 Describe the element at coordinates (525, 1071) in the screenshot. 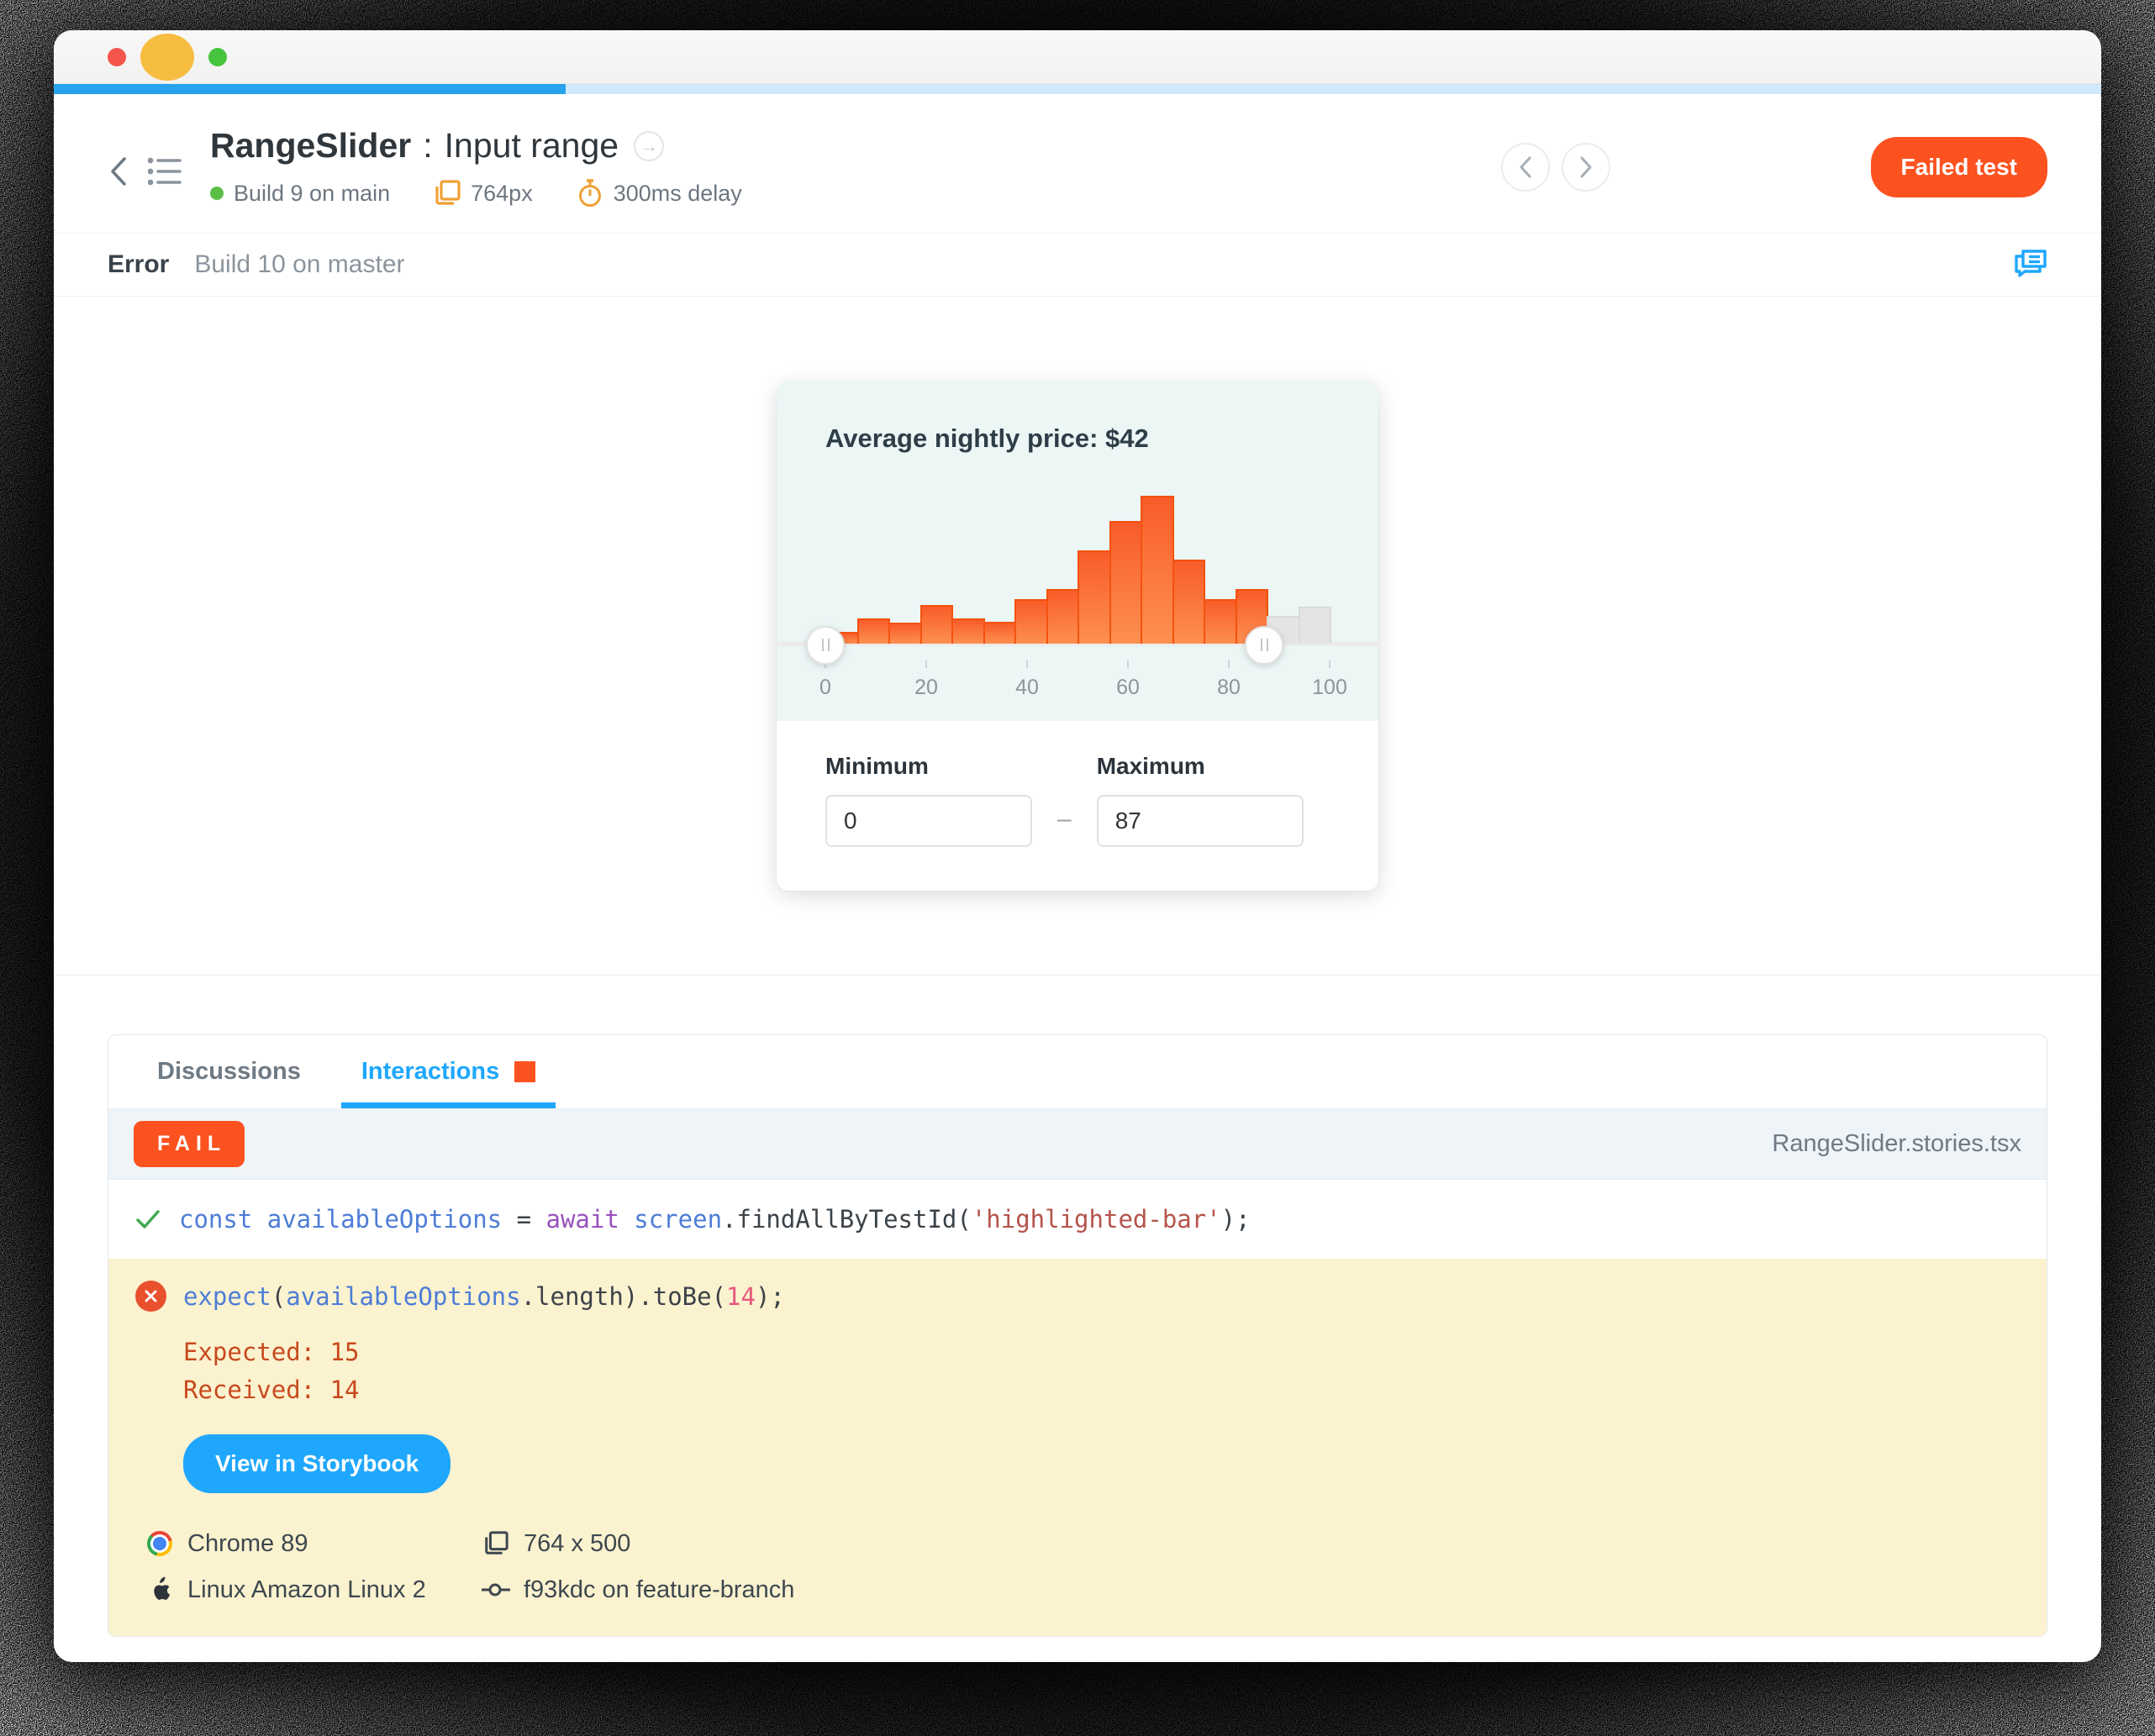

I see `interactions-fail-badge-icon` at that location.